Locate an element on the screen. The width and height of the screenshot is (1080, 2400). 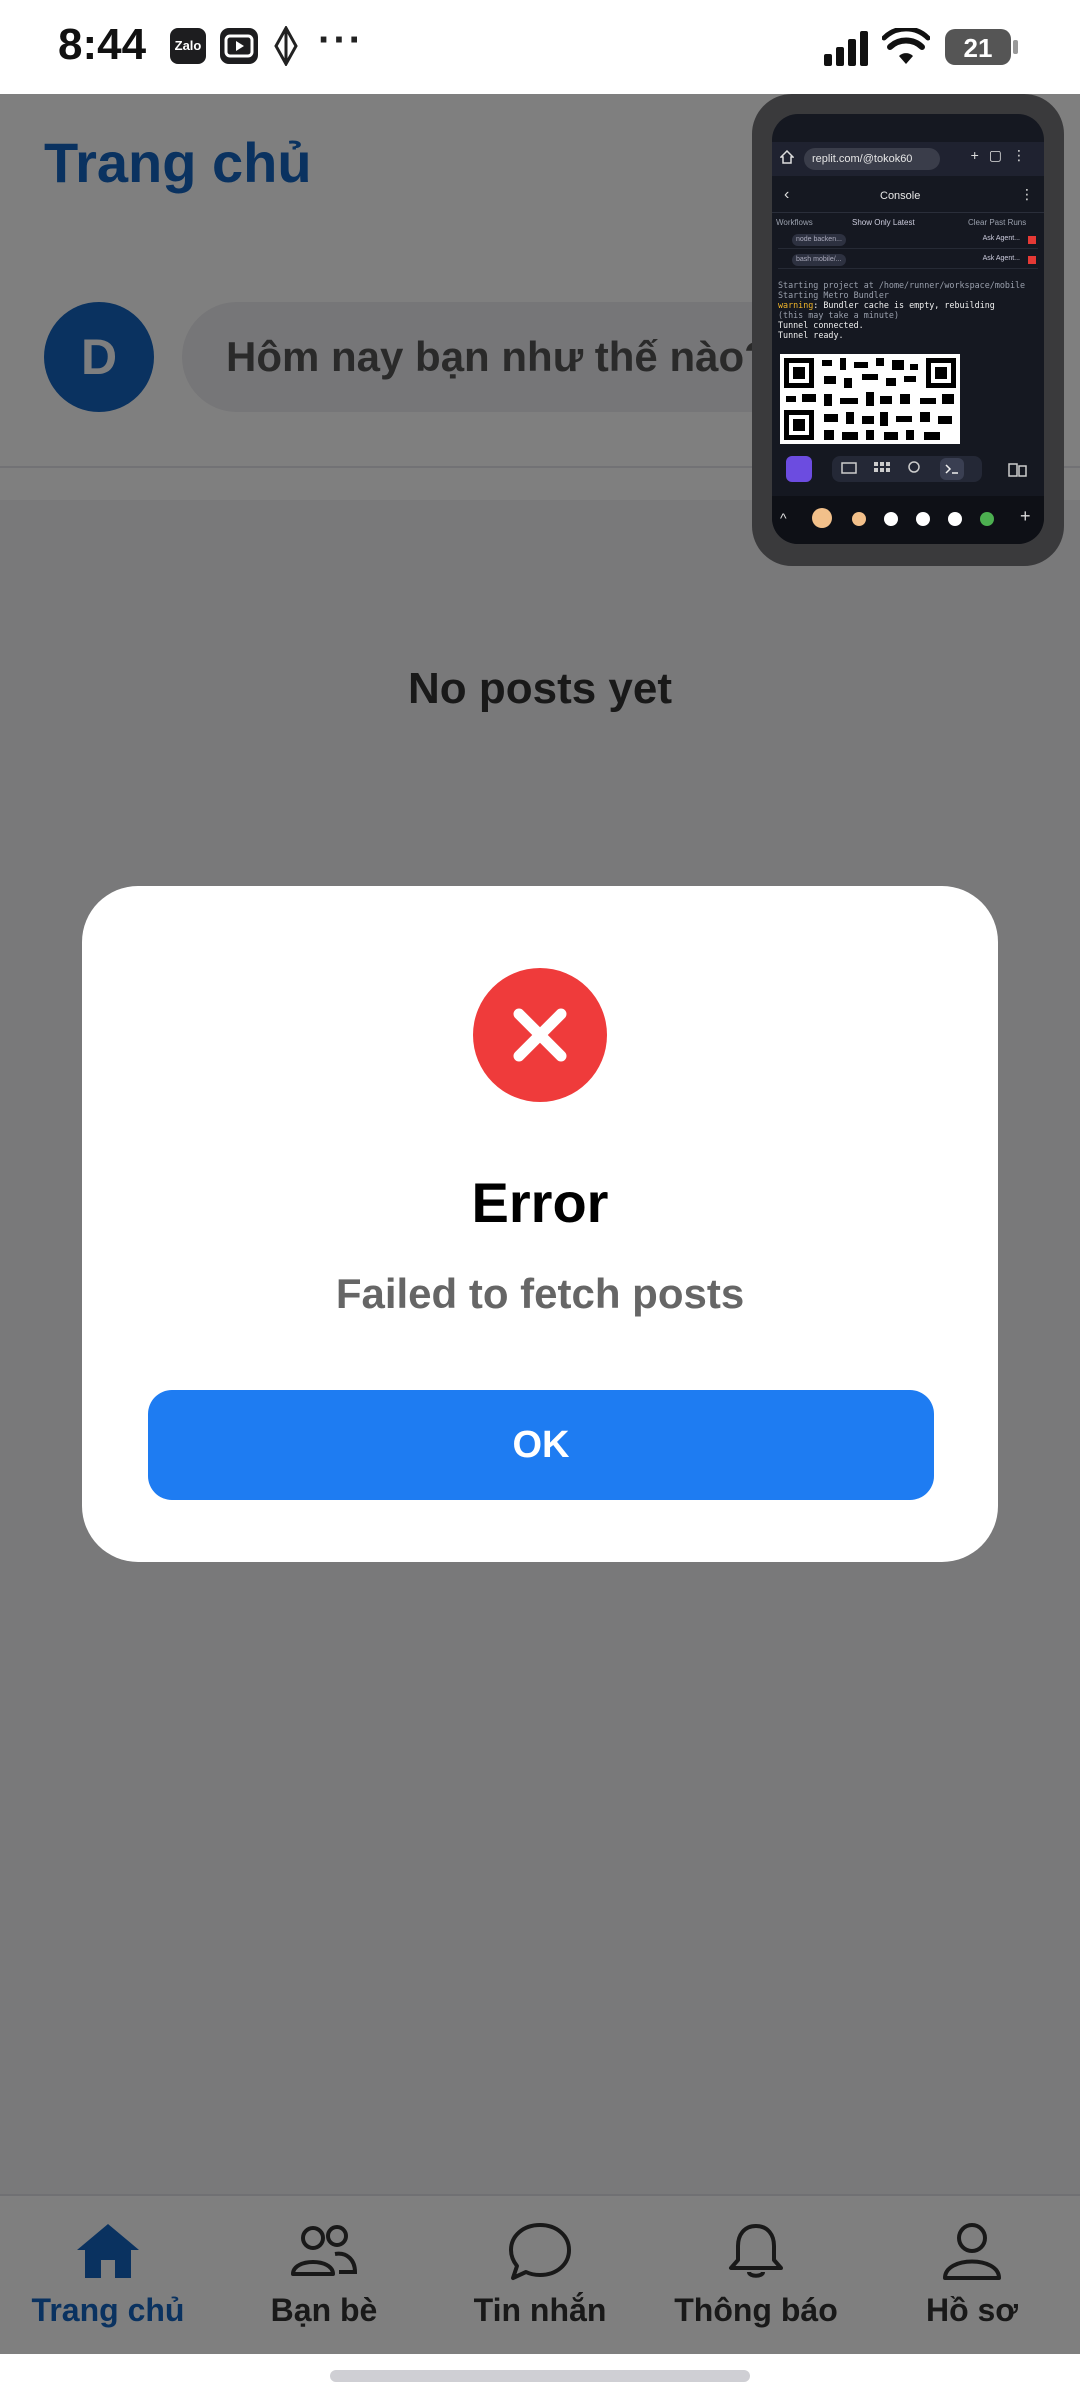
log-line: Starting Metro Bundler is located at coordinates (833, 295).